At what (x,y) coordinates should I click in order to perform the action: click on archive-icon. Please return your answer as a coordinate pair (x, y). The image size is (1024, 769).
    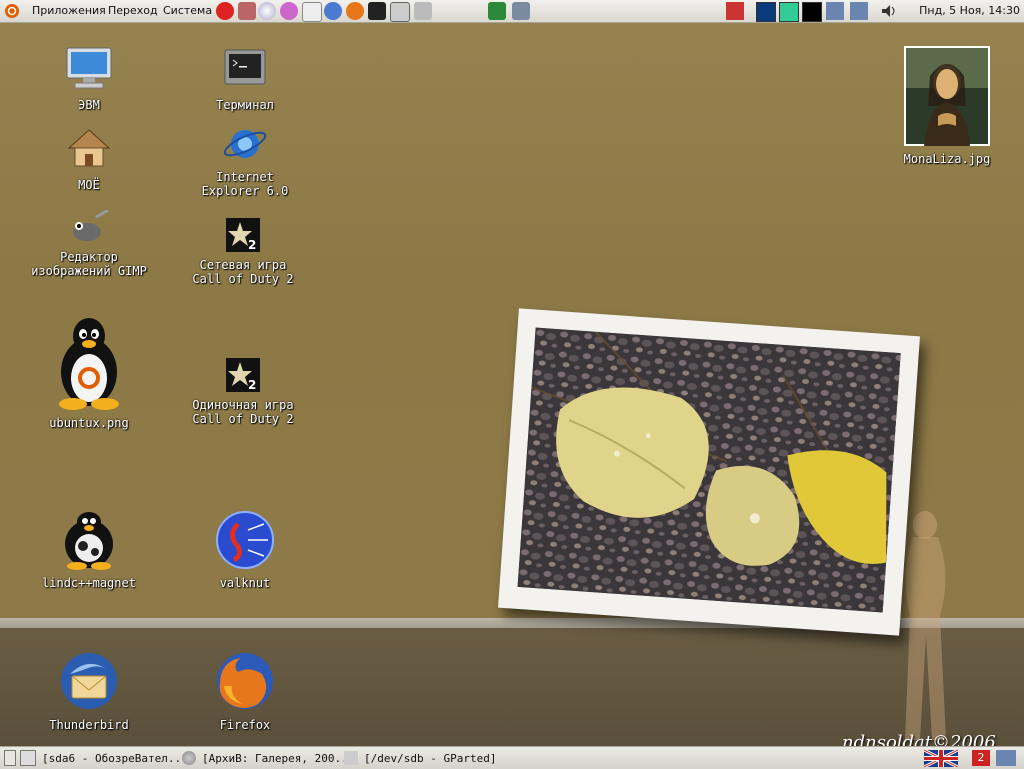
    Looking at the image, I should click on (189, 758).